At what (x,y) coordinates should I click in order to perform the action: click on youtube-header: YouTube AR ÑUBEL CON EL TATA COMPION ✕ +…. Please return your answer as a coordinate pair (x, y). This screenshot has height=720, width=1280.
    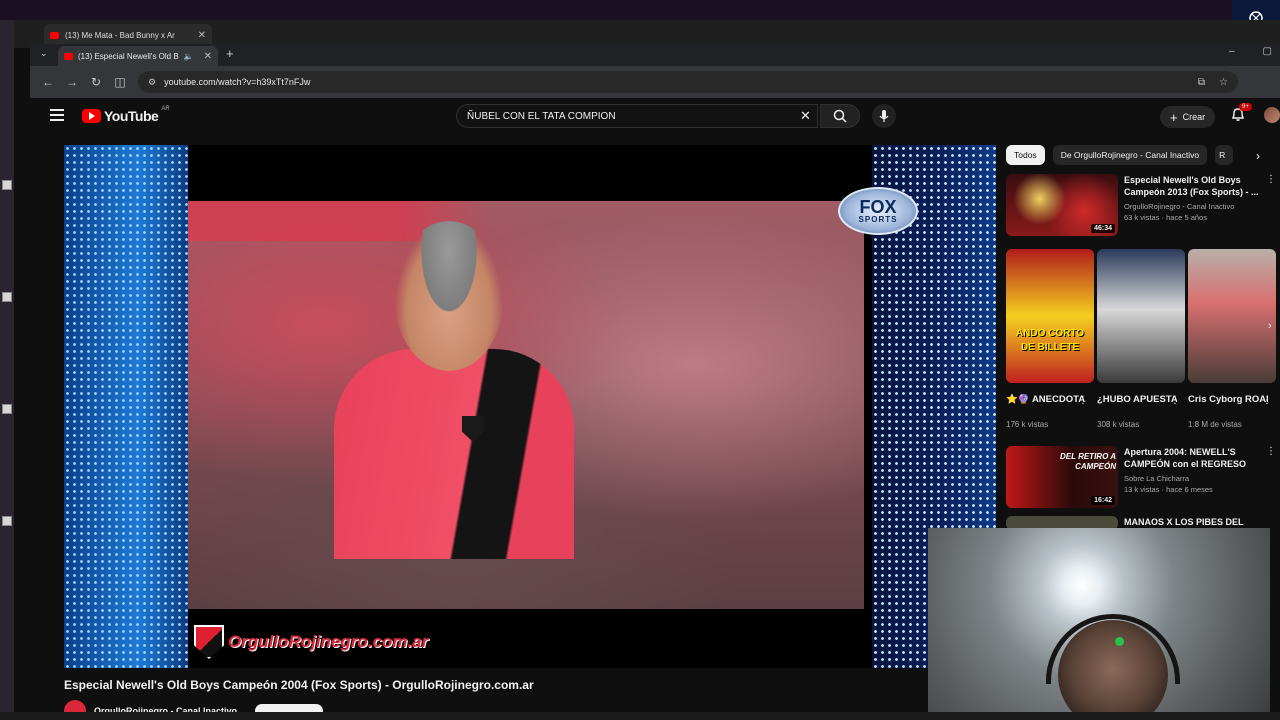
    Looking at the image, I should click on (655, 118).